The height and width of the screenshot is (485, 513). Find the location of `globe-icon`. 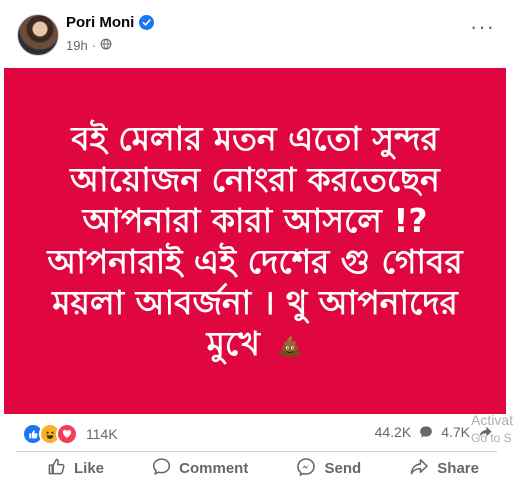

globe-icon is located at coordinates (106, 45).